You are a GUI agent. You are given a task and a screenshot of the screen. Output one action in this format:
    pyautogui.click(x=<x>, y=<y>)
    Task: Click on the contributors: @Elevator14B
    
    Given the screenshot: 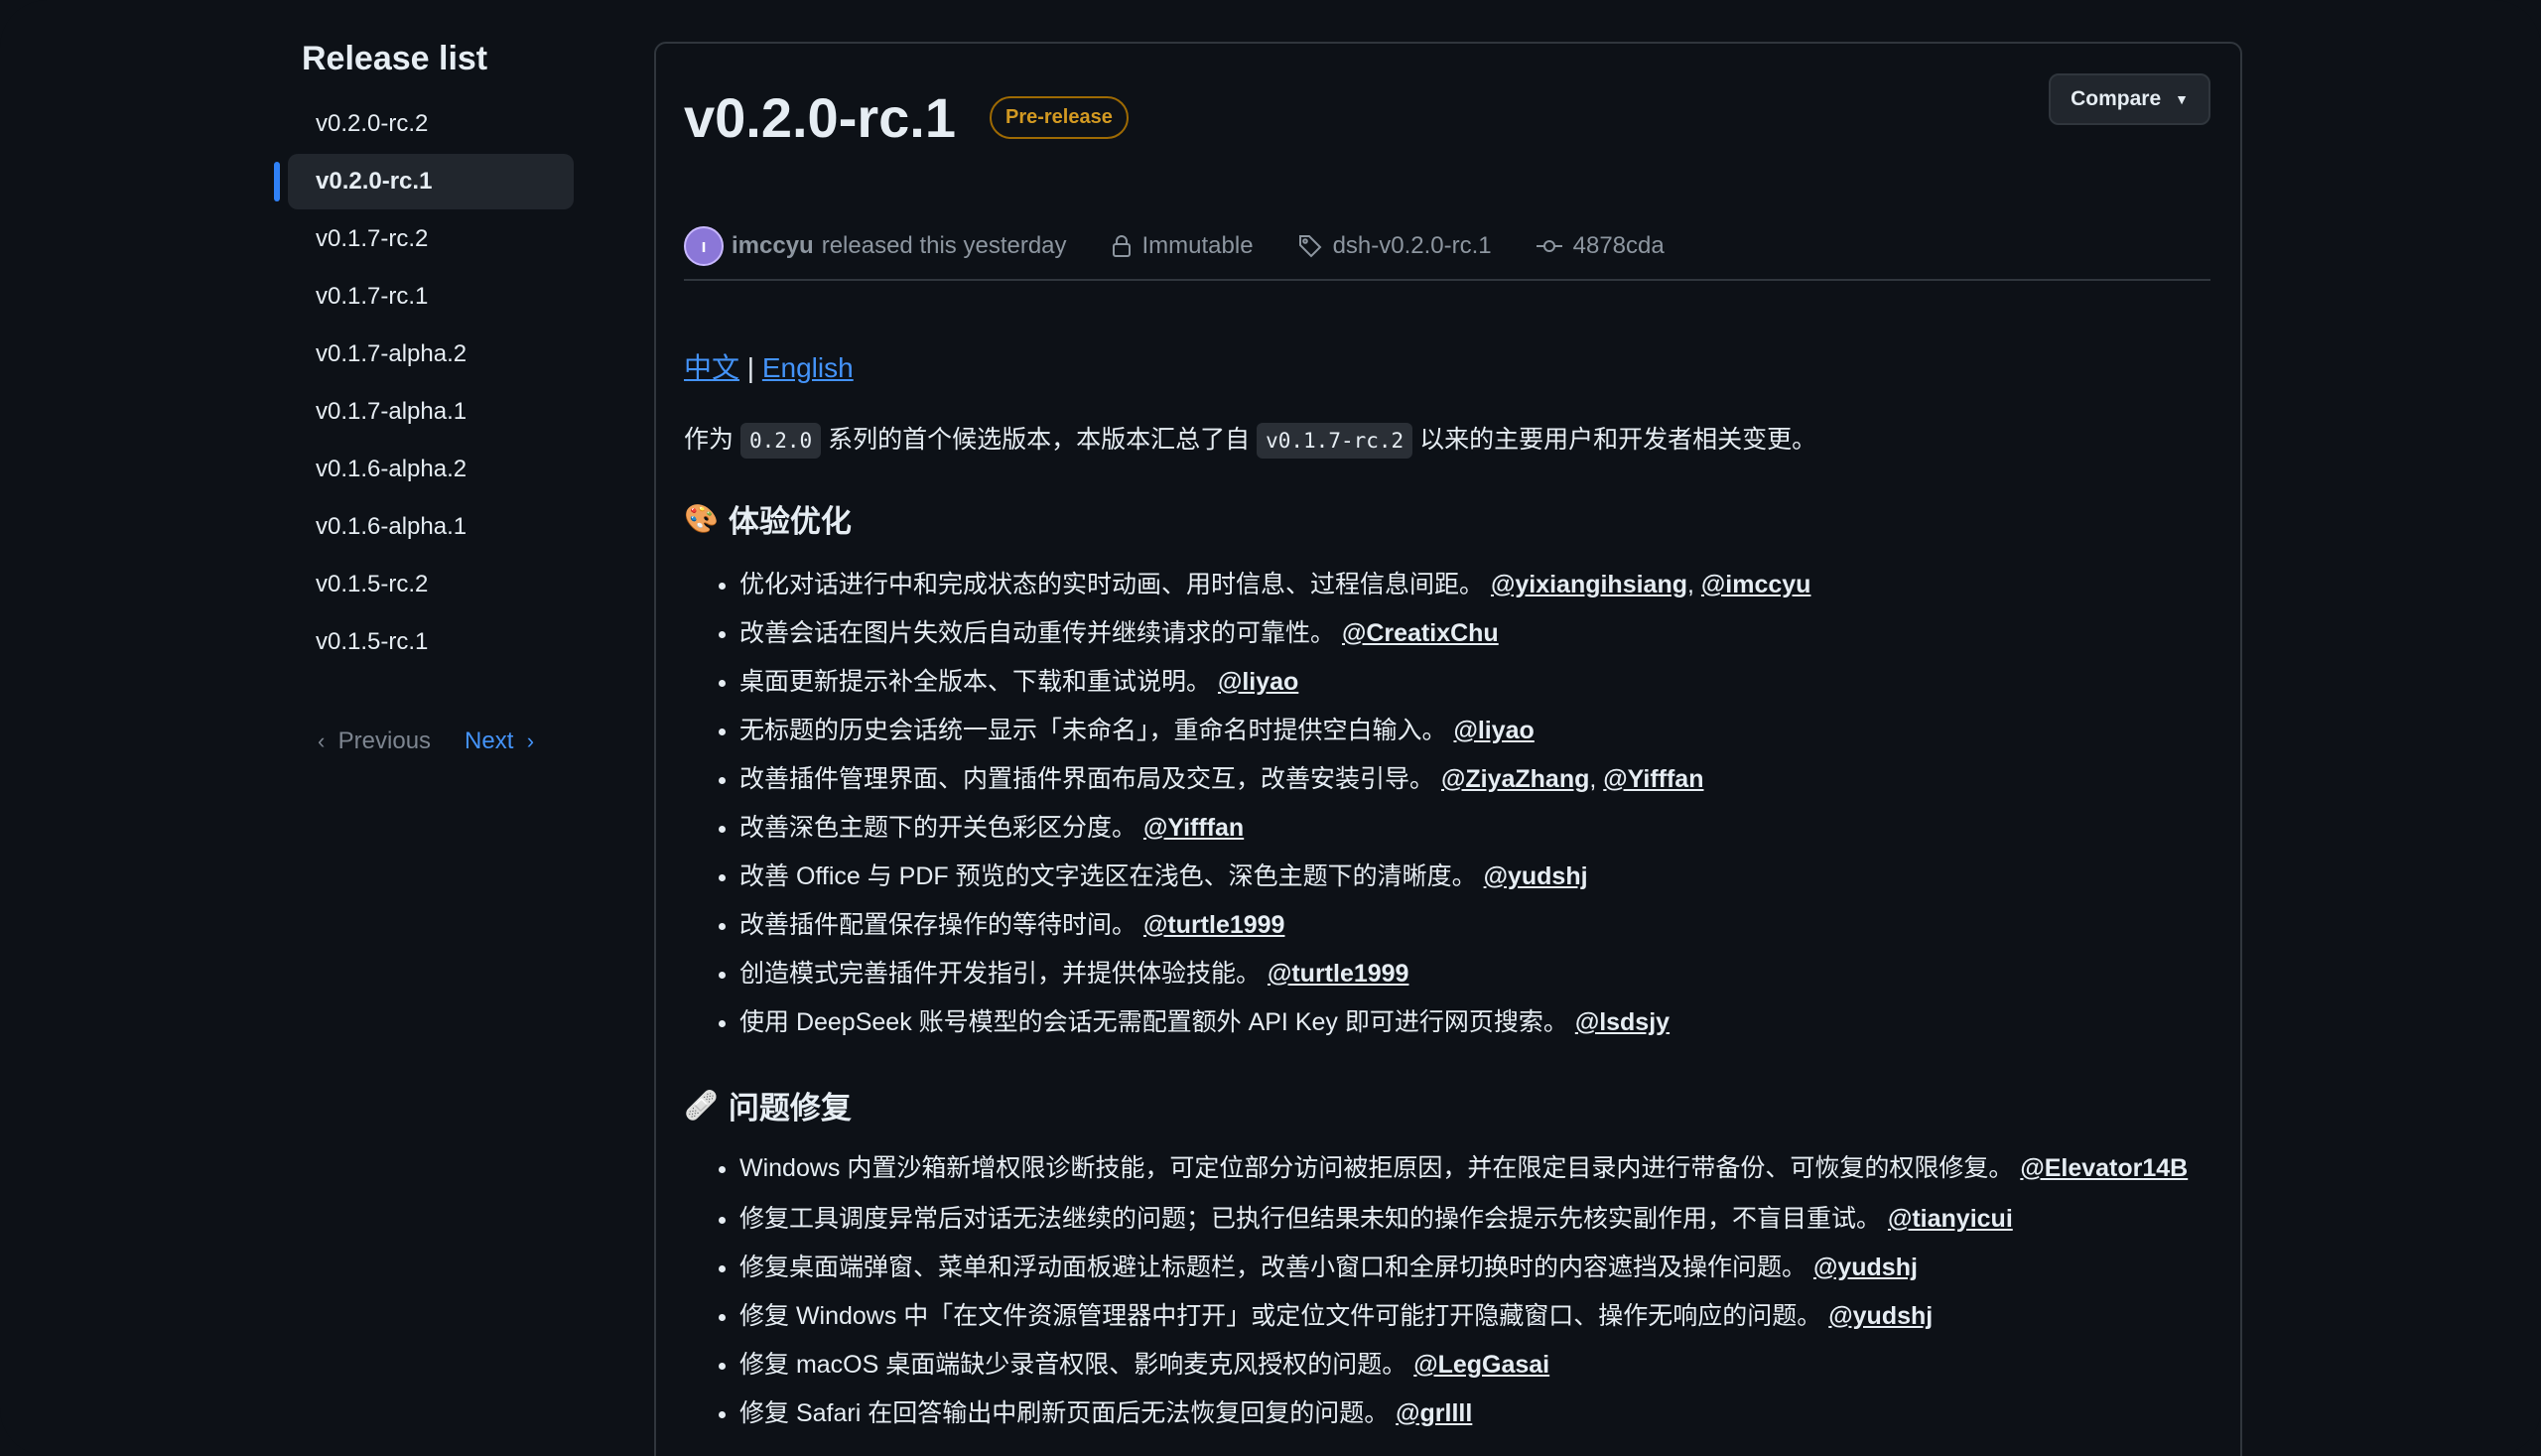 What is the action you would take?
    pyautogui.click(x=2104, y=1168)
    